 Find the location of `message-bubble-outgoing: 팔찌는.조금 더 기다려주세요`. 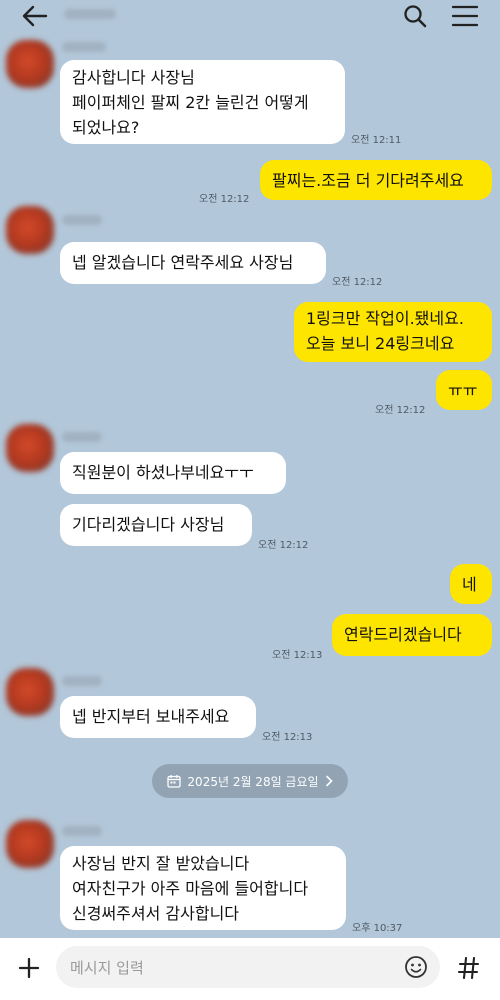

message-bubble-outgoing: 팔찌는.조금 더 기다려주세요 is located at coordinates (376, 180).